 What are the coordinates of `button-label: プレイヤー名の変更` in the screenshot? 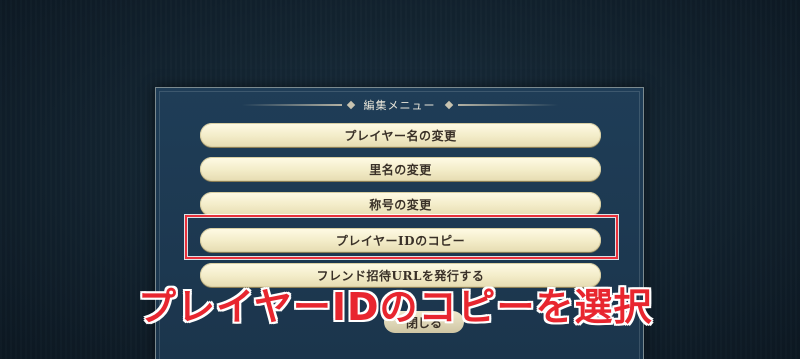 It's located at (400, 135).